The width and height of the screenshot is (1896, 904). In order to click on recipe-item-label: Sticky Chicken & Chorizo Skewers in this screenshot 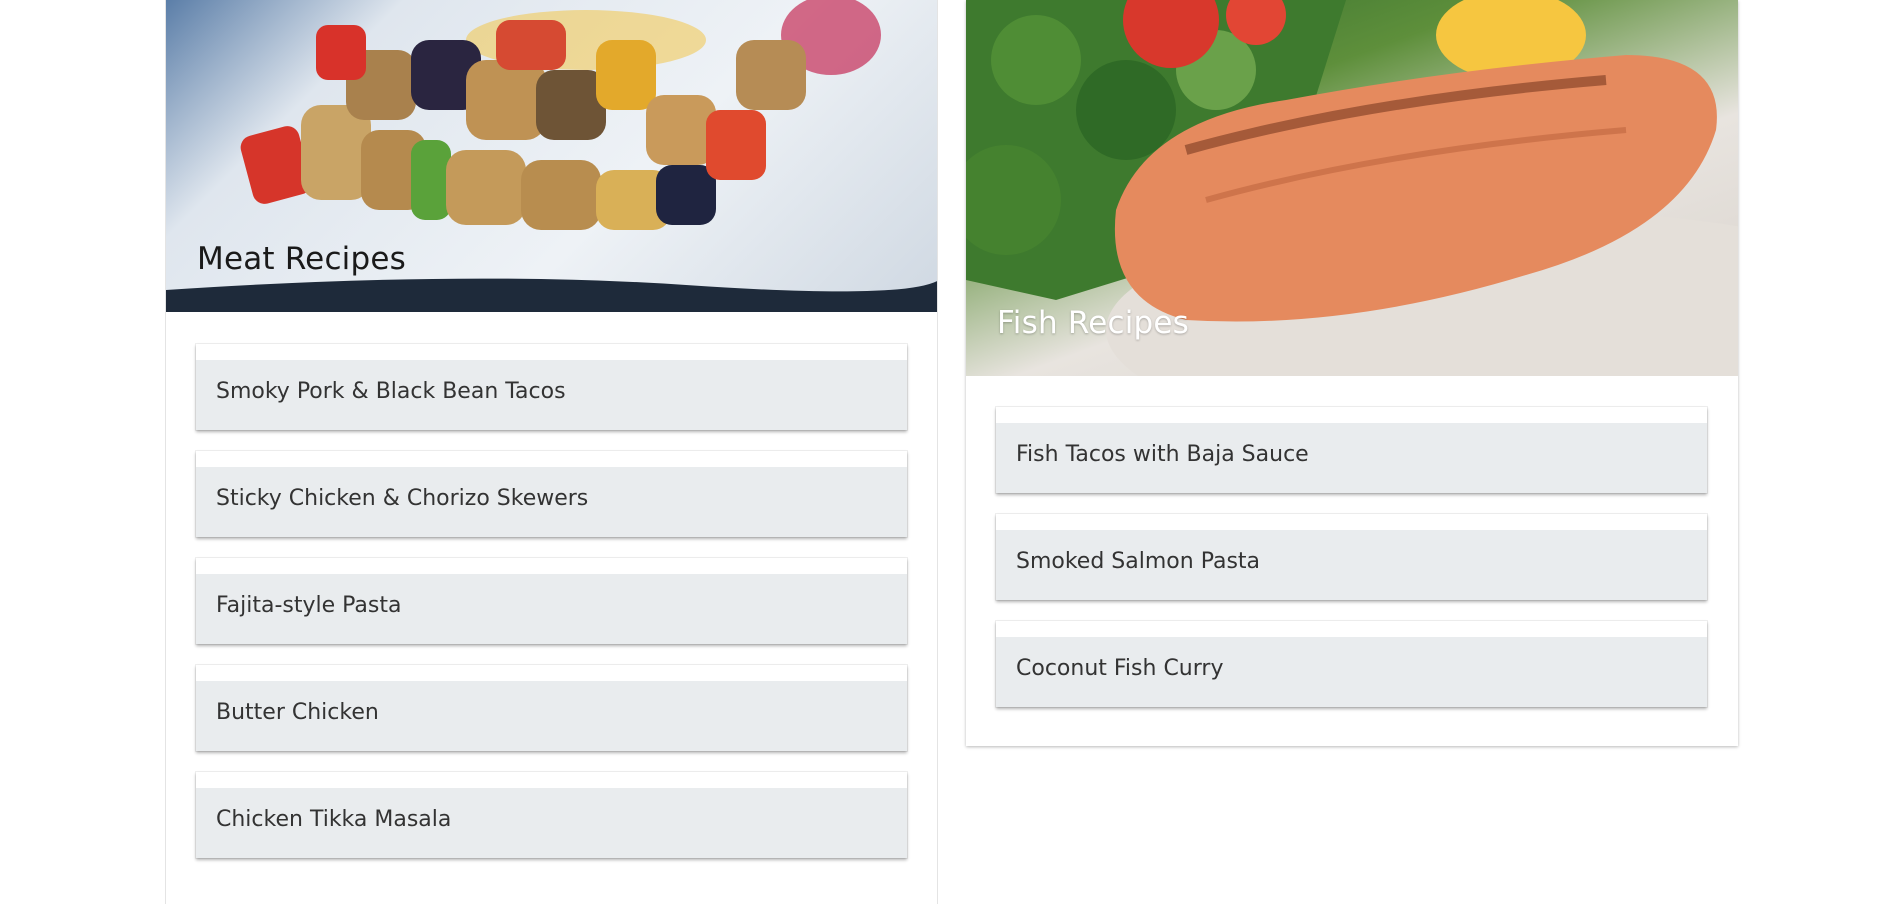, I will do `click(402, 498)`.